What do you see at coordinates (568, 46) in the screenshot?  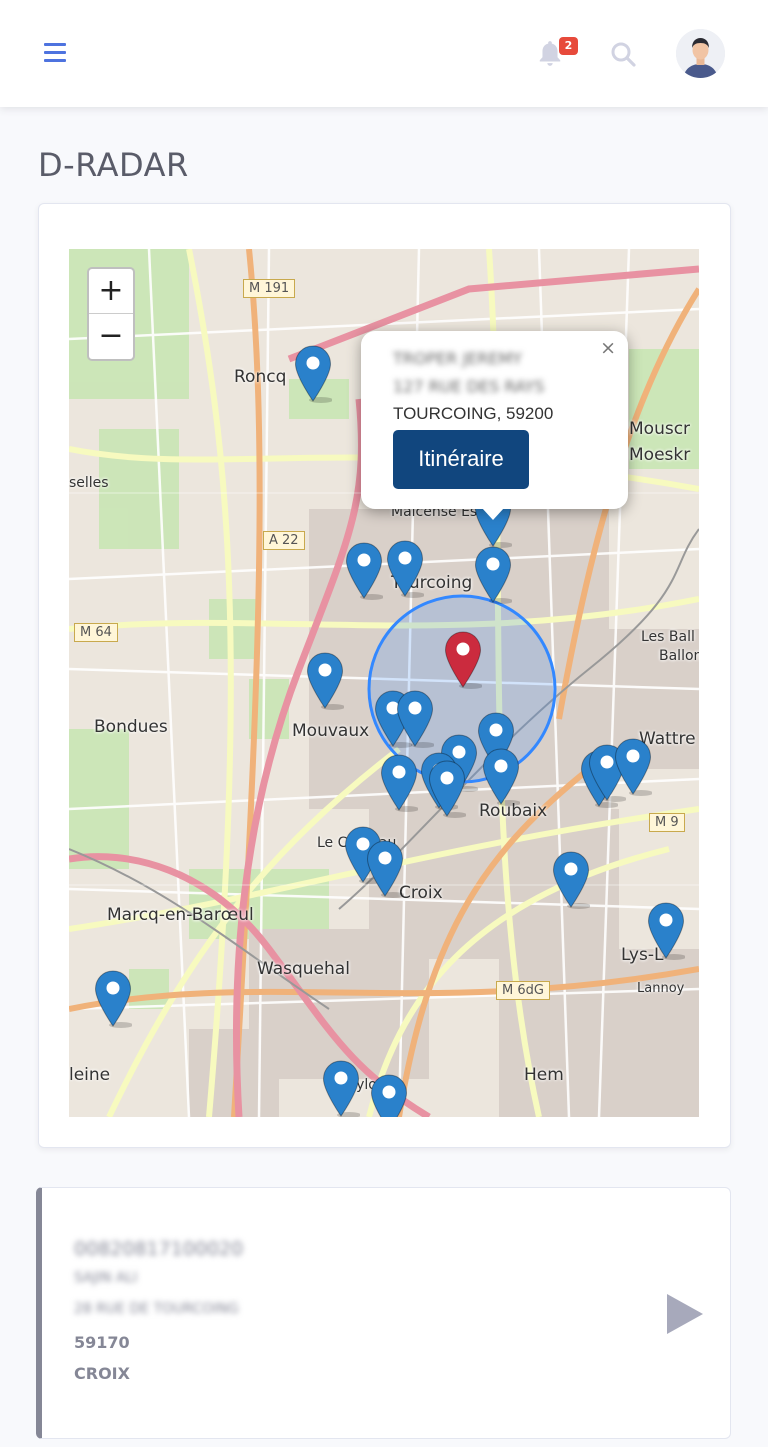 I see `notification-count-badge: 2` at bounding box center [568, 46].